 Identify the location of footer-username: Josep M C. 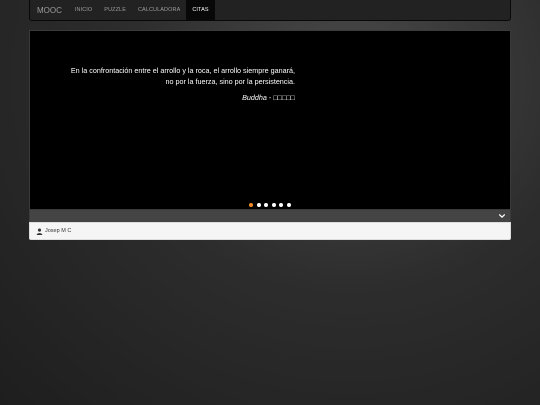
(58, 231).